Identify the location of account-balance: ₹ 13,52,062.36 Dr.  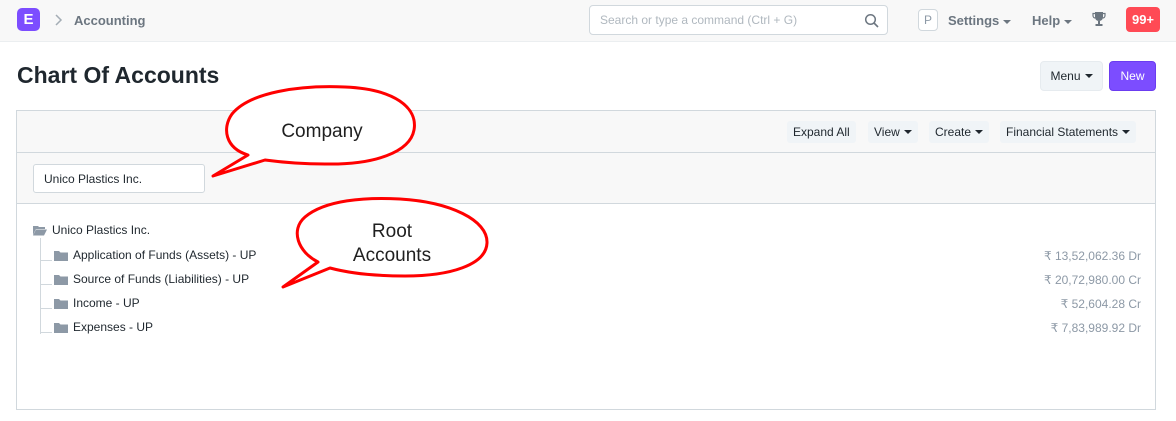
(1092, 256).